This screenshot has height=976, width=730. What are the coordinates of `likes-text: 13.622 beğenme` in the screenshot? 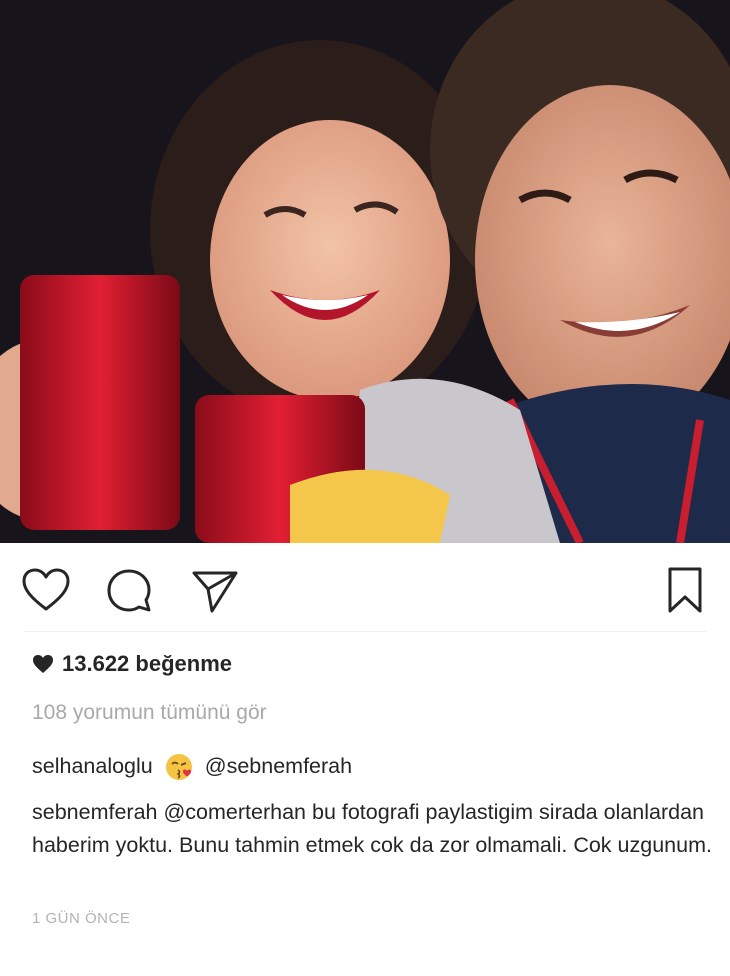 It's located at (147, 663).